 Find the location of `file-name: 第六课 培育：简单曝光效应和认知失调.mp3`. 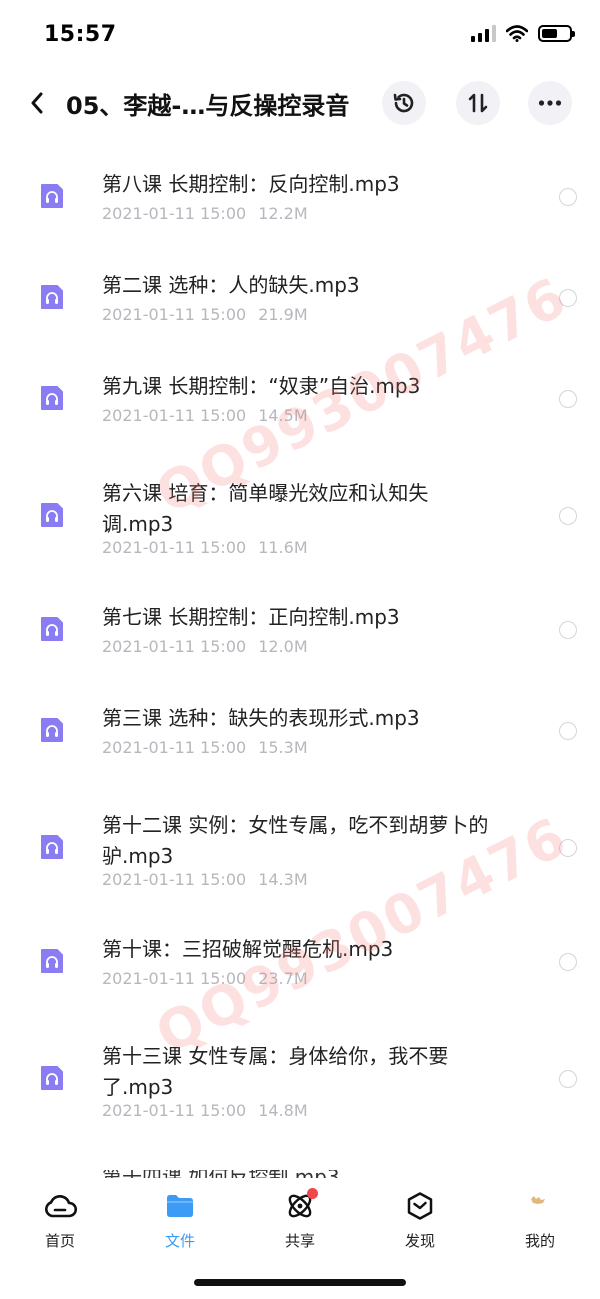

file-name: 第六课 培育：简单曝光效应和认知失调.mp3 is located at coordinates (265, 508).